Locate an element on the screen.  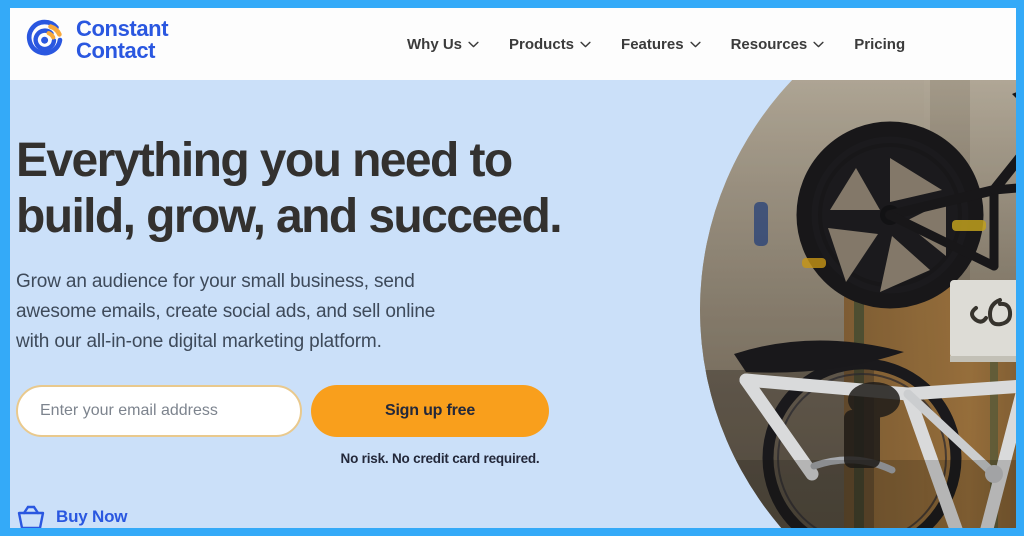
nav-item-resources: Resources is located at coordinates (778, 44).